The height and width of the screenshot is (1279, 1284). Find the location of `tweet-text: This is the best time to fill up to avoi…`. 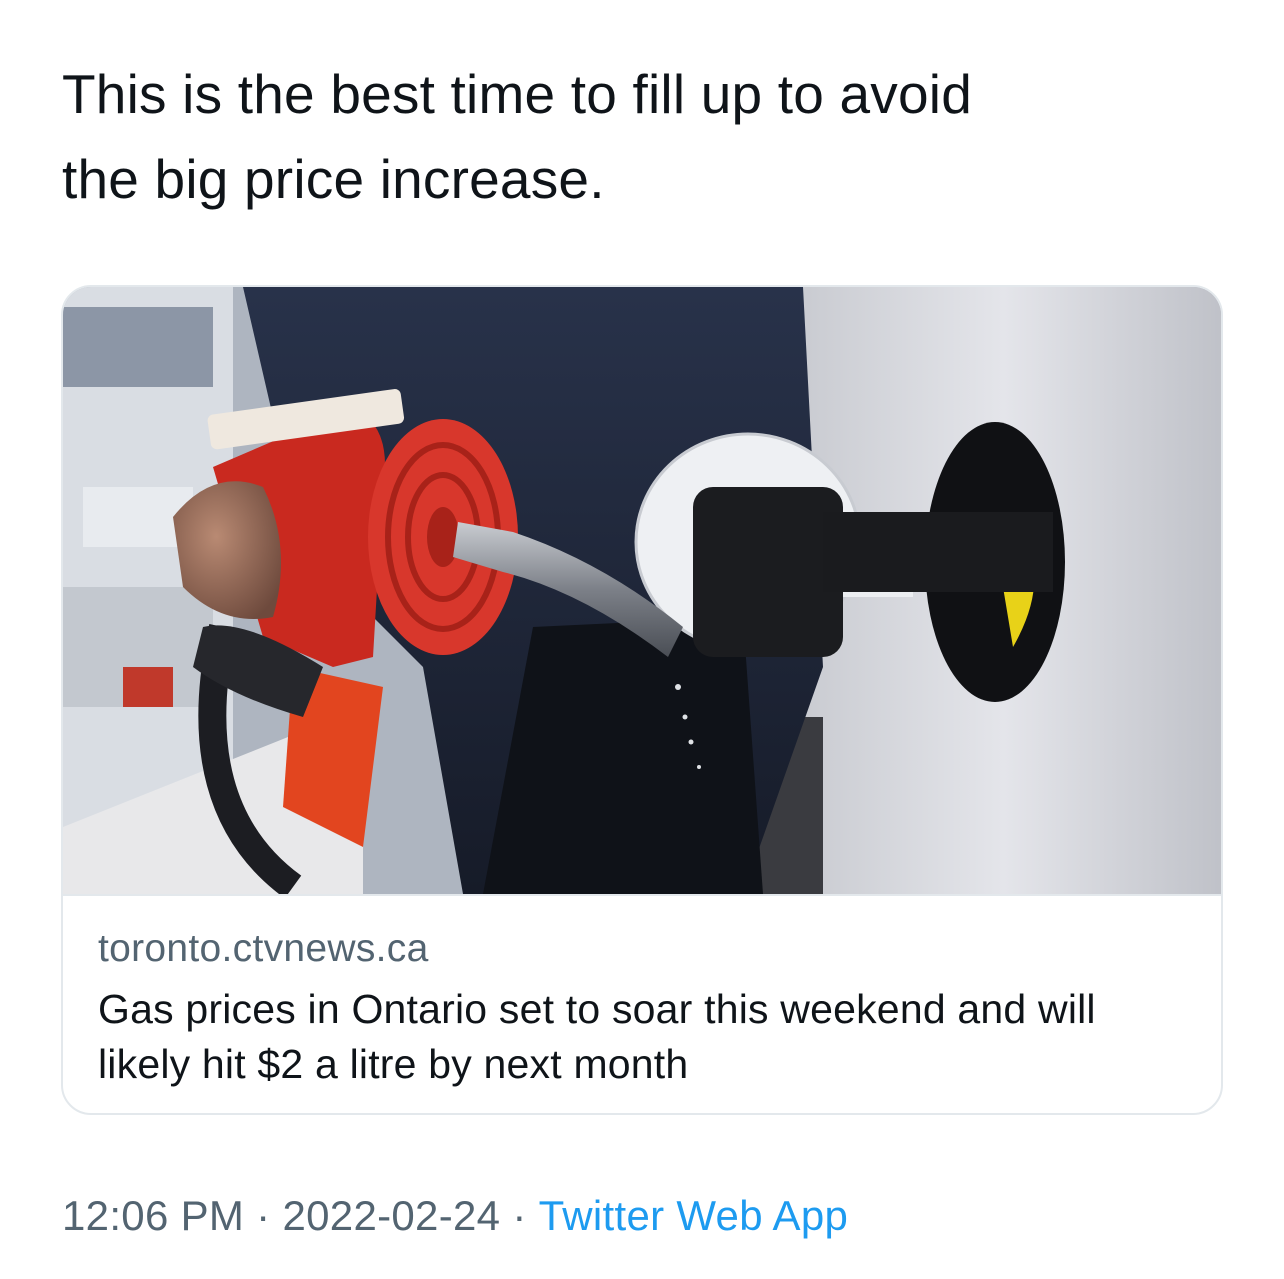

tweet-text: This is the best time to fill up to avoi… is located at coordinates (517, 137).